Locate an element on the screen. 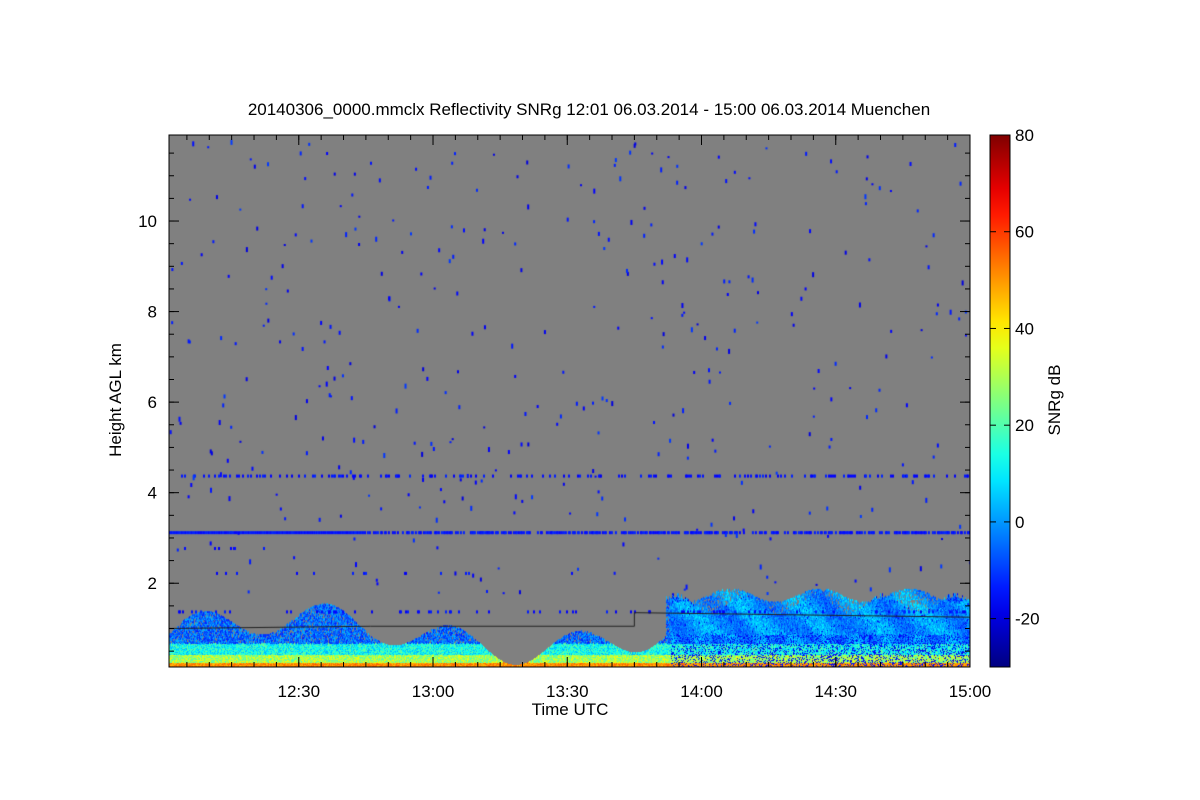 The height and width of the screenshot is (800, 1200). y-tick-label: 6 is located at coordinates (152, 402).